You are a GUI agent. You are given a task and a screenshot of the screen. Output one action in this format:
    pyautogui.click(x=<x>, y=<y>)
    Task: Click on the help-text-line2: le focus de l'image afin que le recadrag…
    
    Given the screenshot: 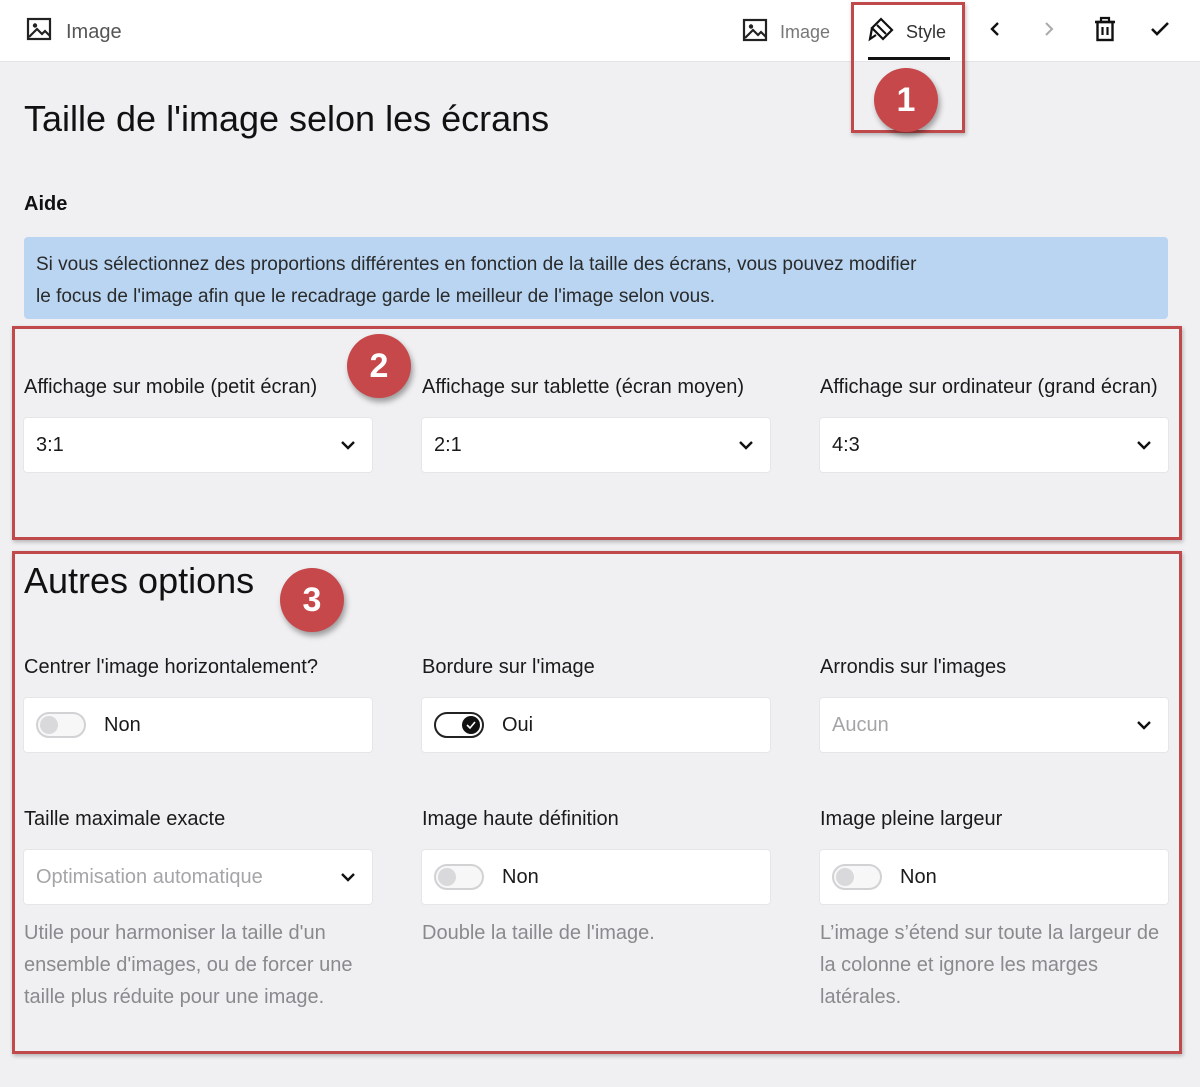 What is the action you would take?
    pyautogui.click(x=375, y=296)
    